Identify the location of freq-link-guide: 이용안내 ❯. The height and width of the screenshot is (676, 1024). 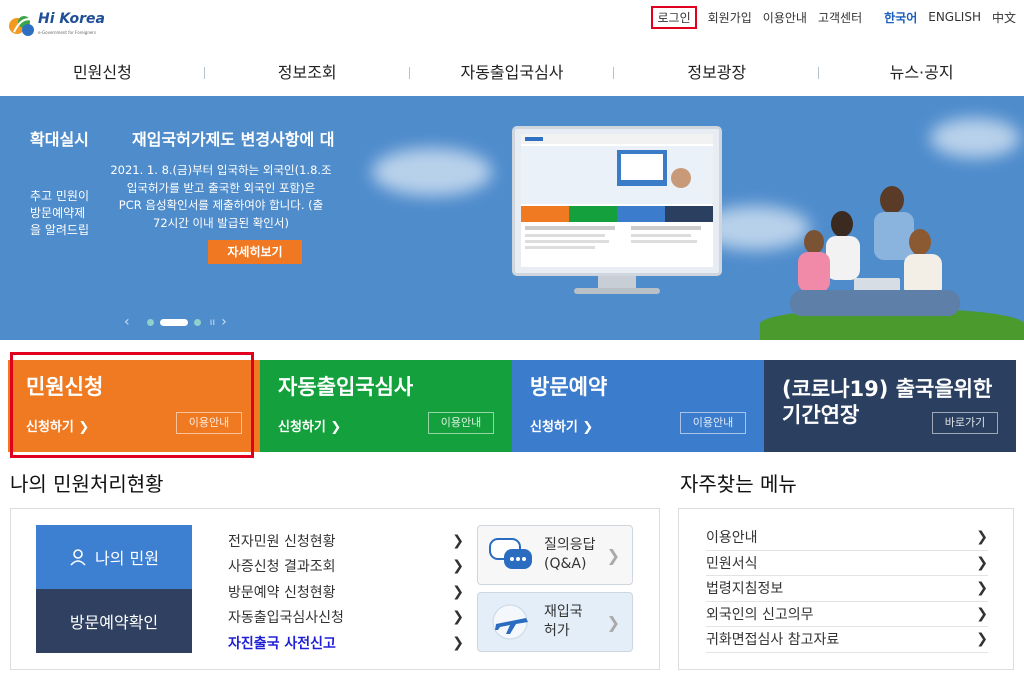
(847, 538).